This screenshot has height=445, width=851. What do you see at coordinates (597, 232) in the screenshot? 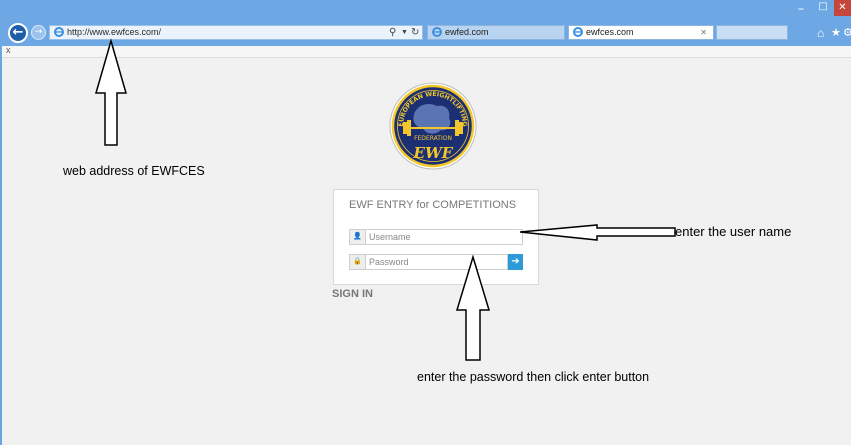
I see `arrow-left-username` at bounding box center [597, 232].